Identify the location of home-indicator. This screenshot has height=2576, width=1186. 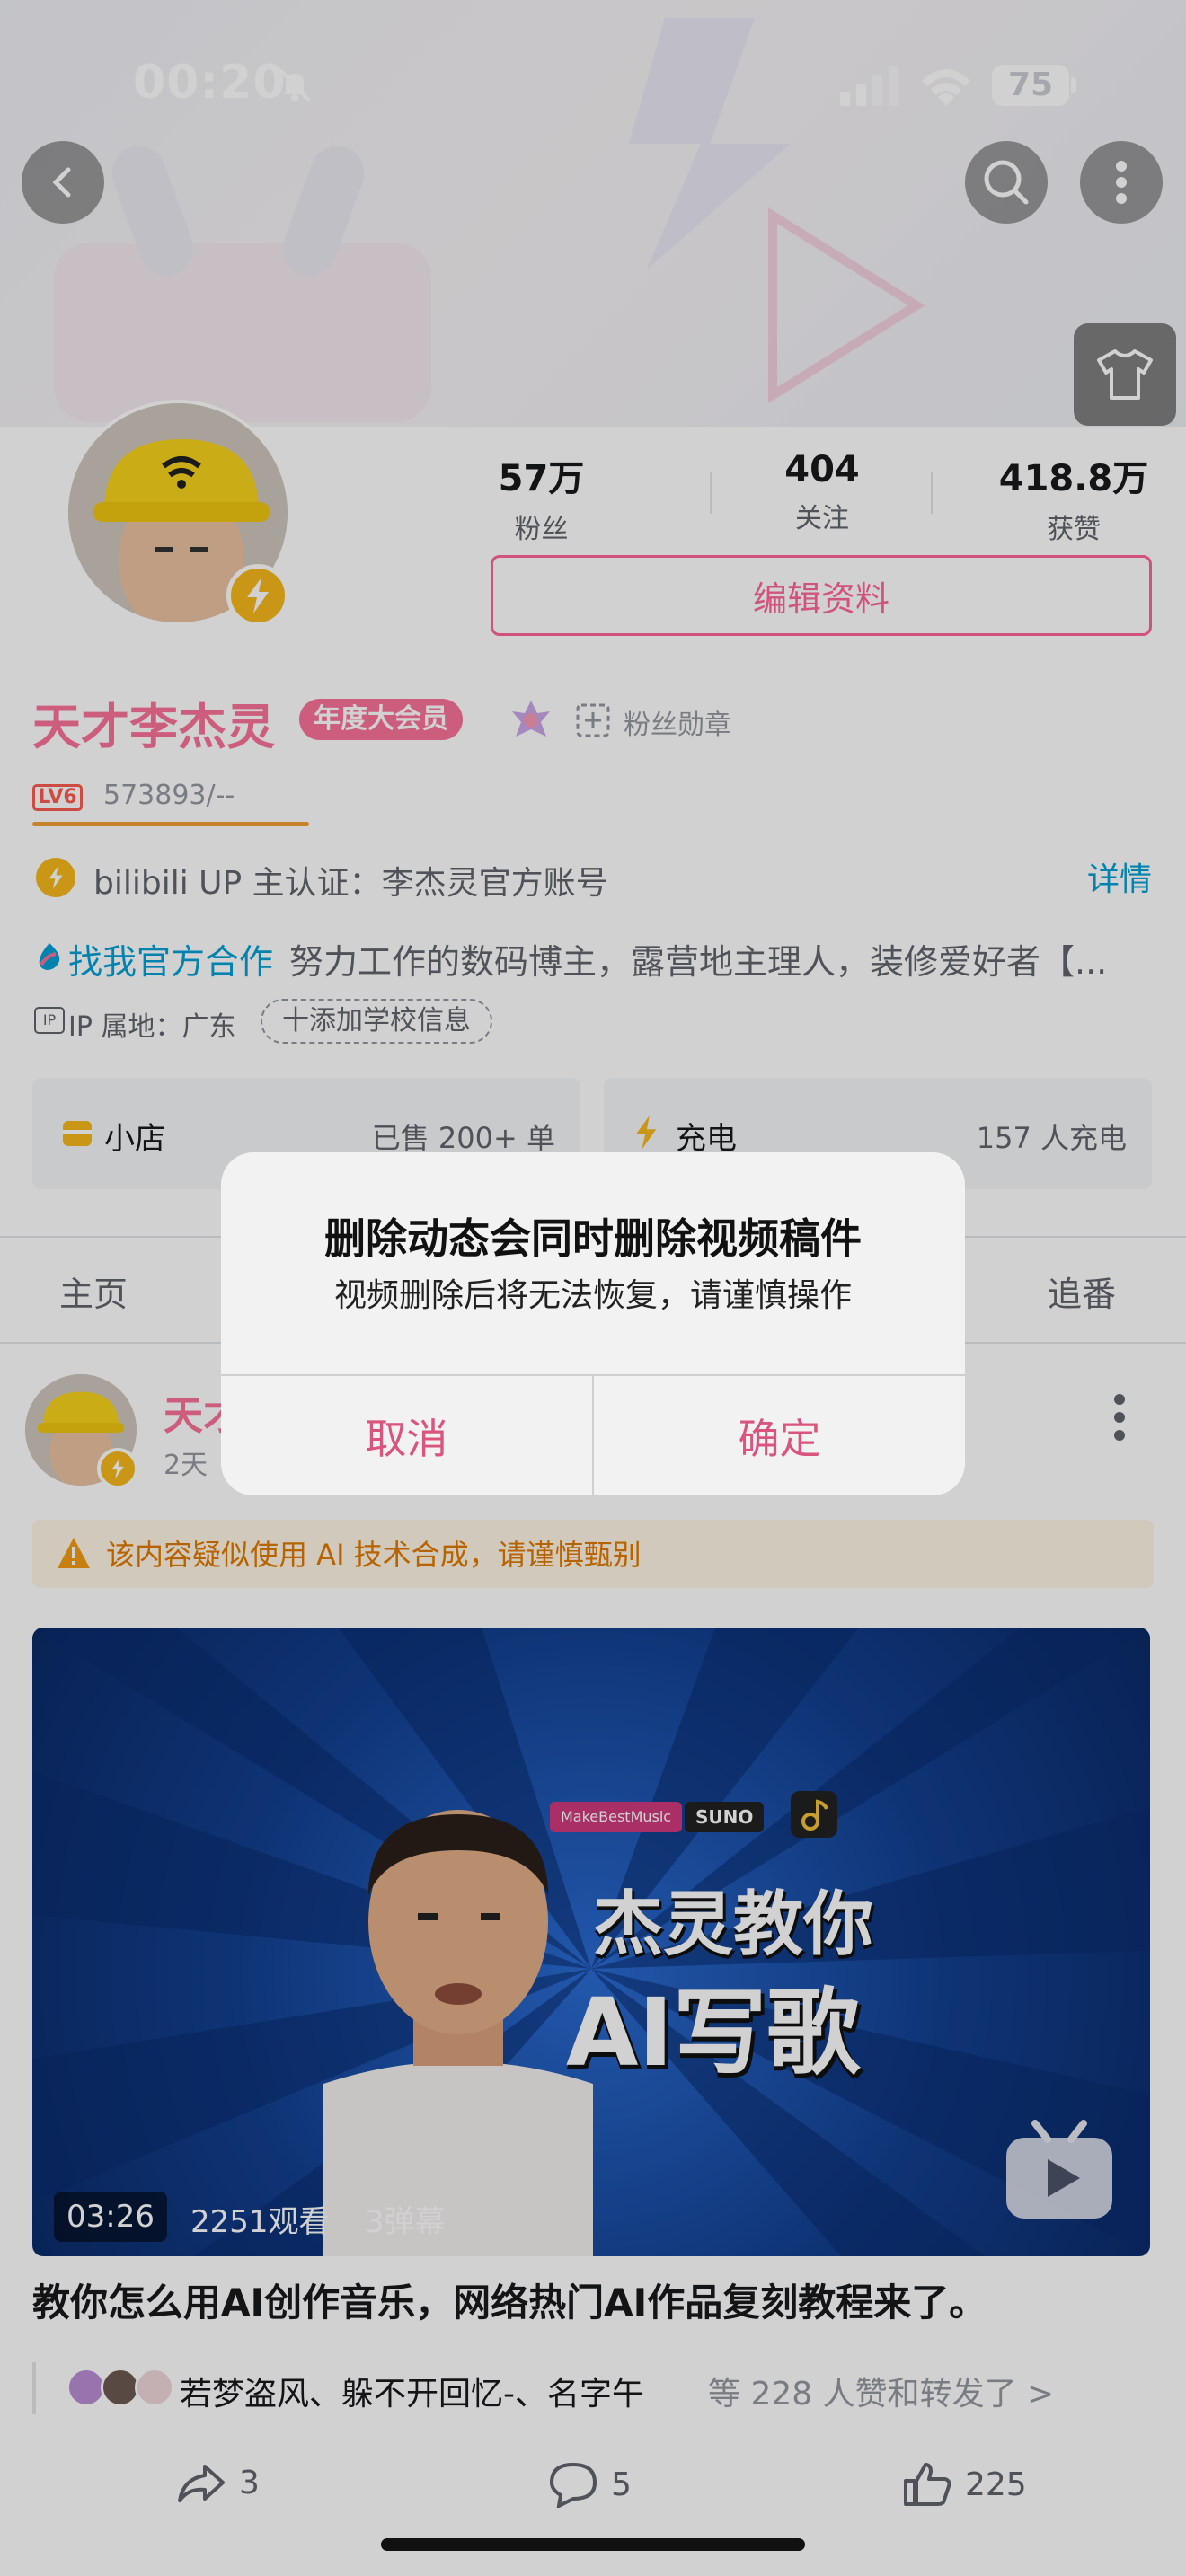
(593, 2544).